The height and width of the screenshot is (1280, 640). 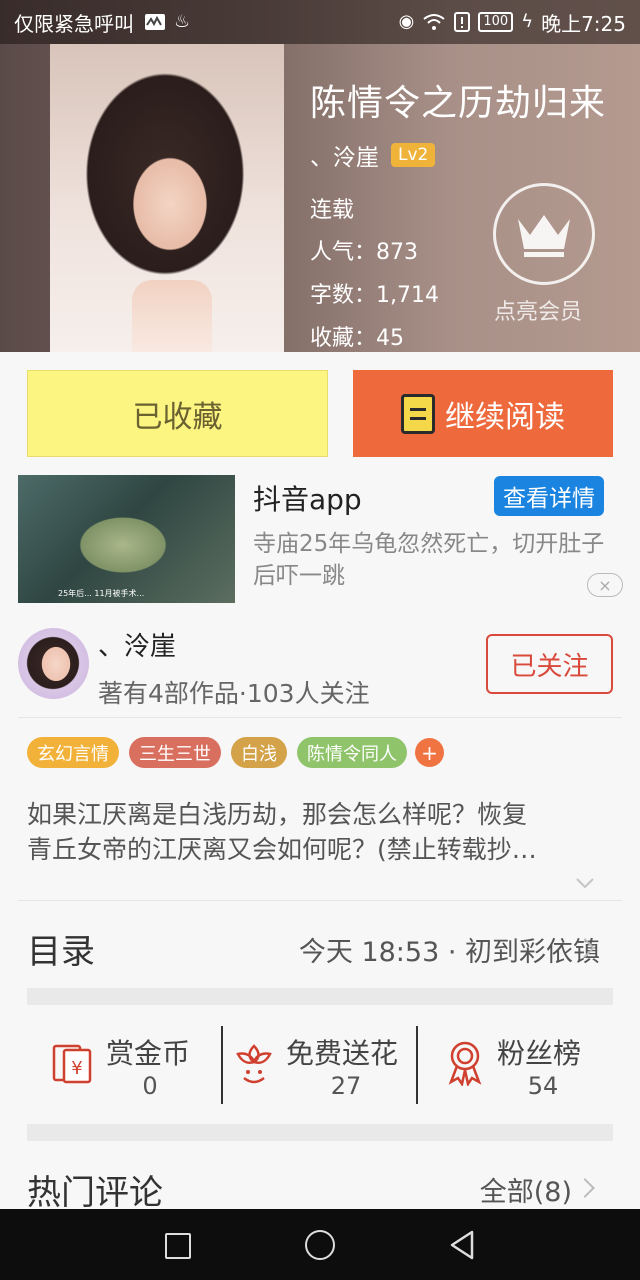 What do you see at coordinates (137, 644) in the screenshot?
I see `author-name: 、泠崖` at bounding box center [137, 644].